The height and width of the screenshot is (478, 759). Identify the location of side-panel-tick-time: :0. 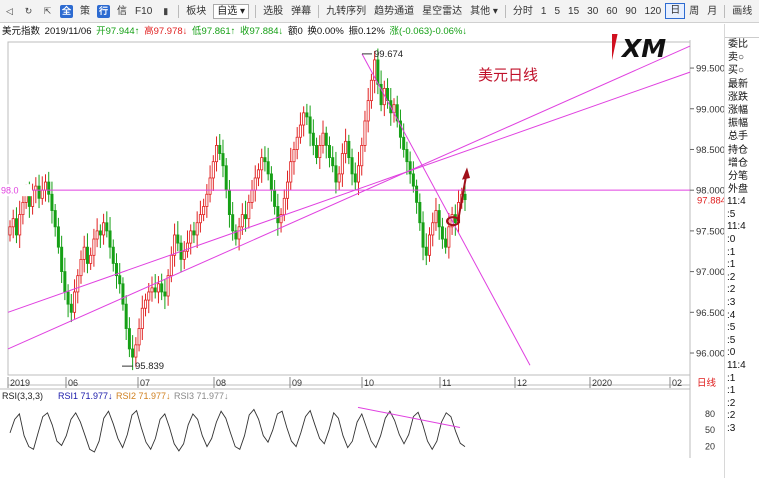
(731, 353).